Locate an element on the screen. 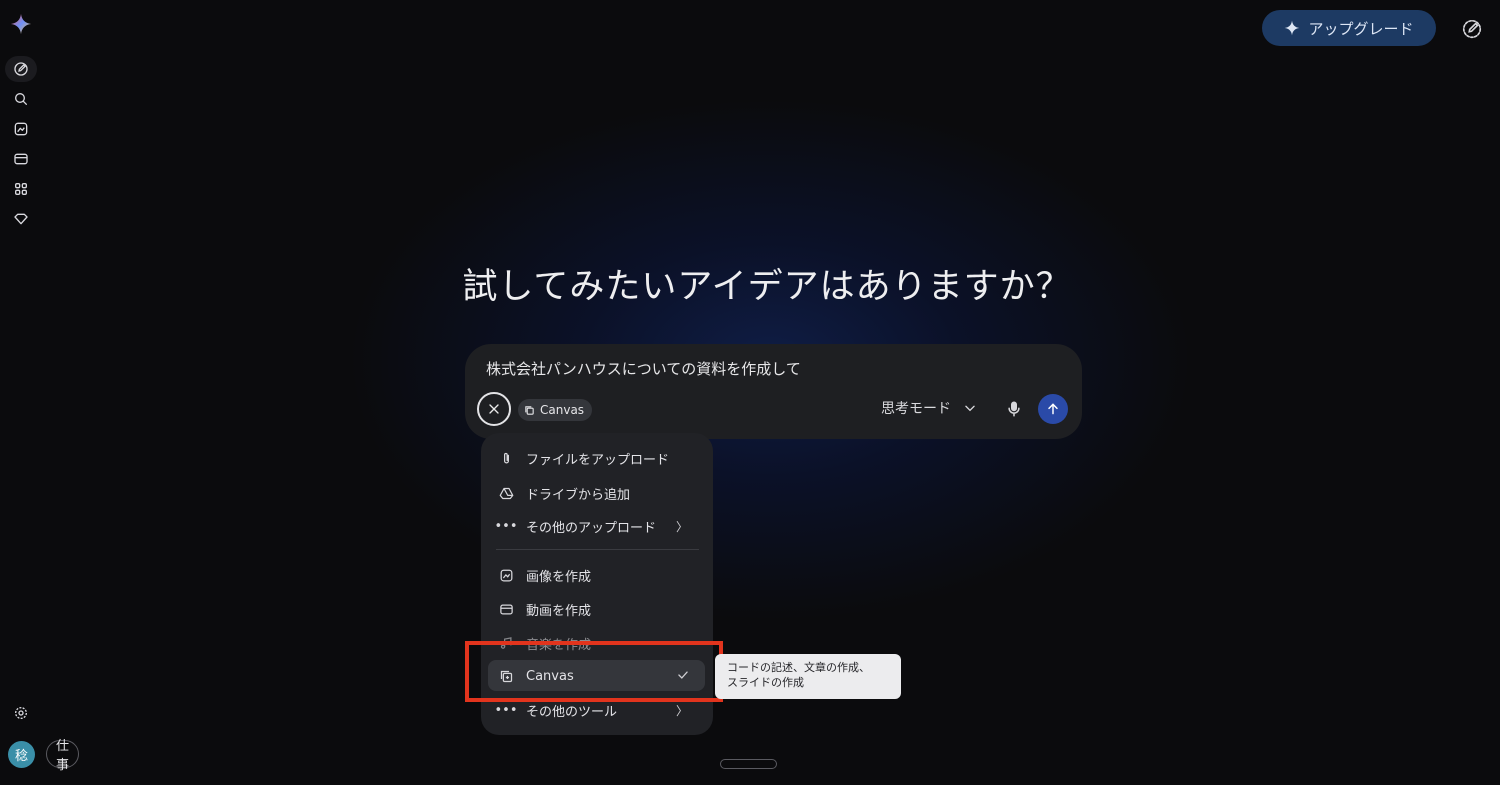  close-tools-button is located at coordinates (494, 409).